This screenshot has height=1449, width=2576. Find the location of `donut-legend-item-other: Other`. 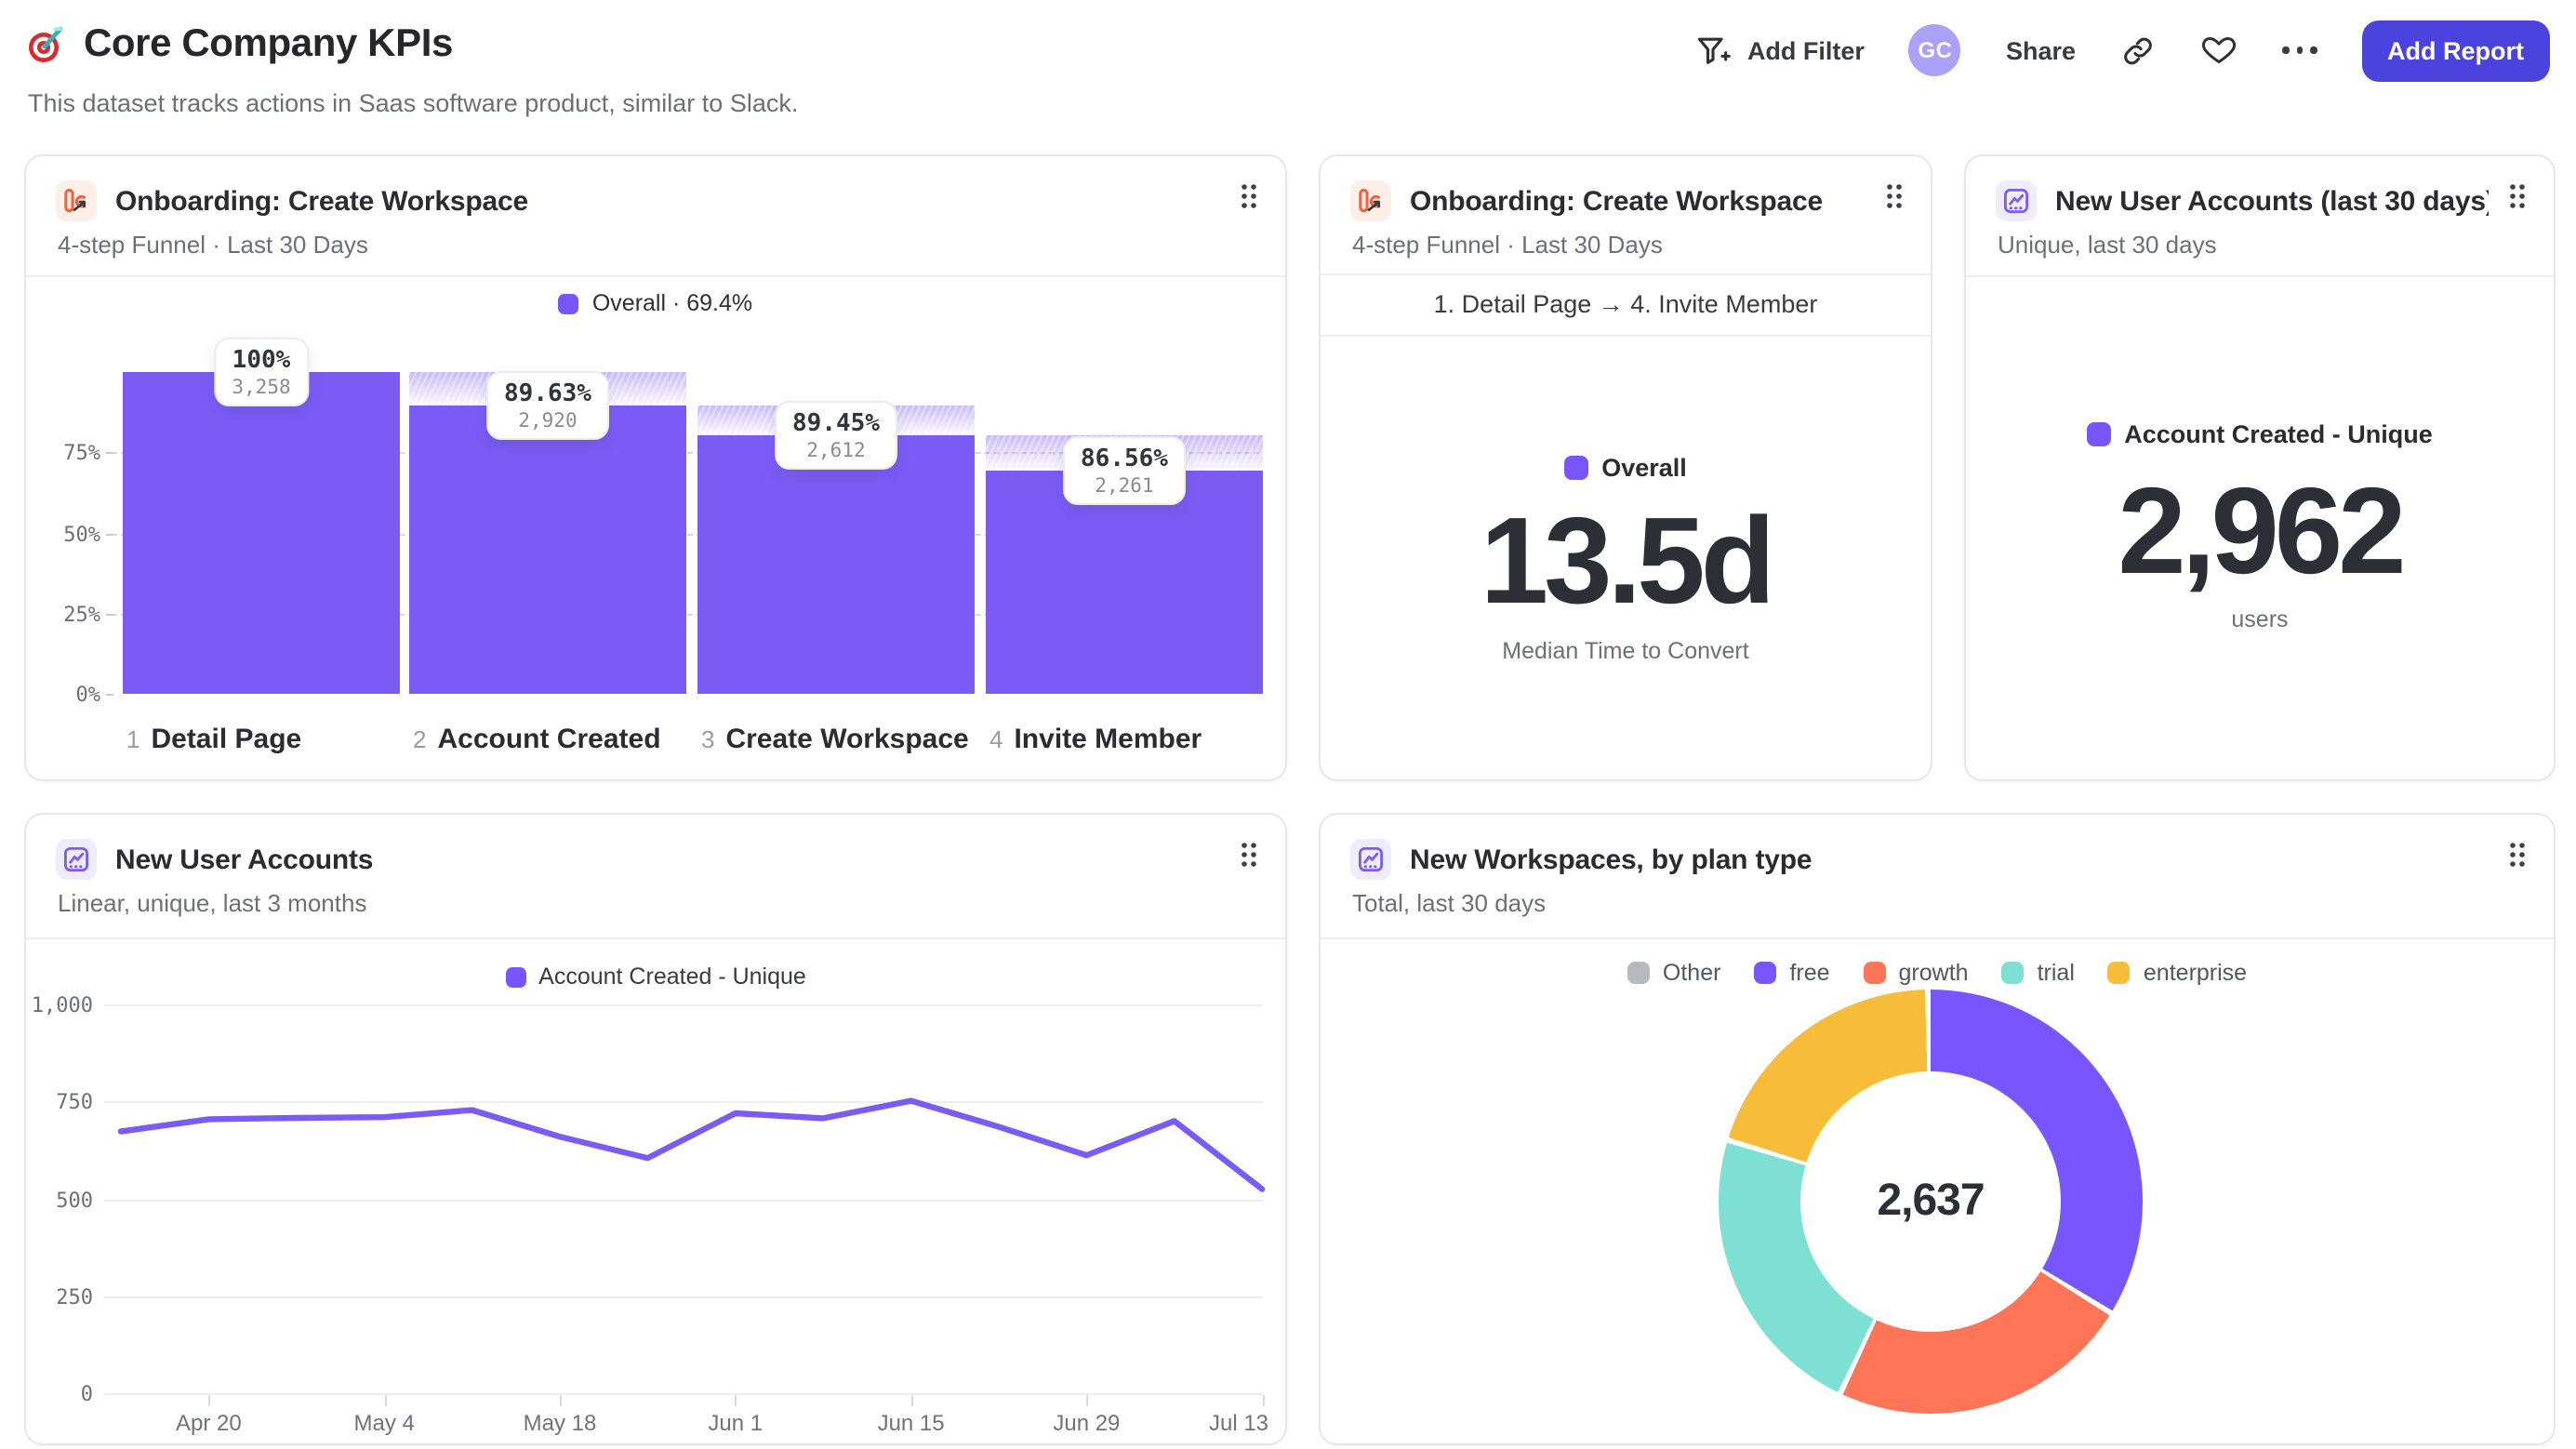

donut-legend-item-other: Other is located at coordinates (1674, 973).